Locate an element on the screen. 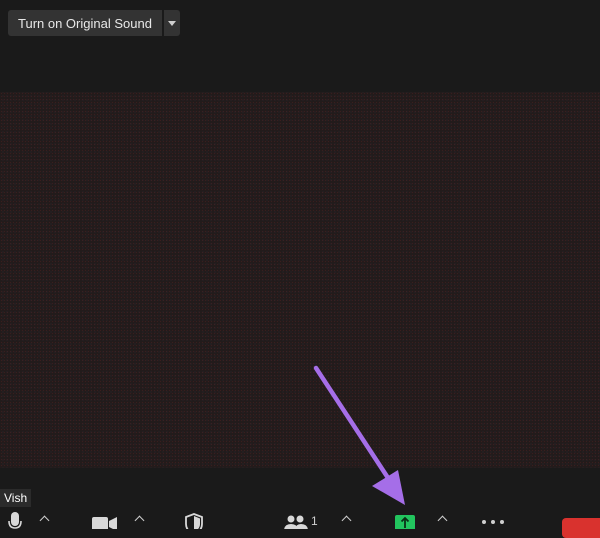  audio-options-caret is located at coordinates (44, 520).